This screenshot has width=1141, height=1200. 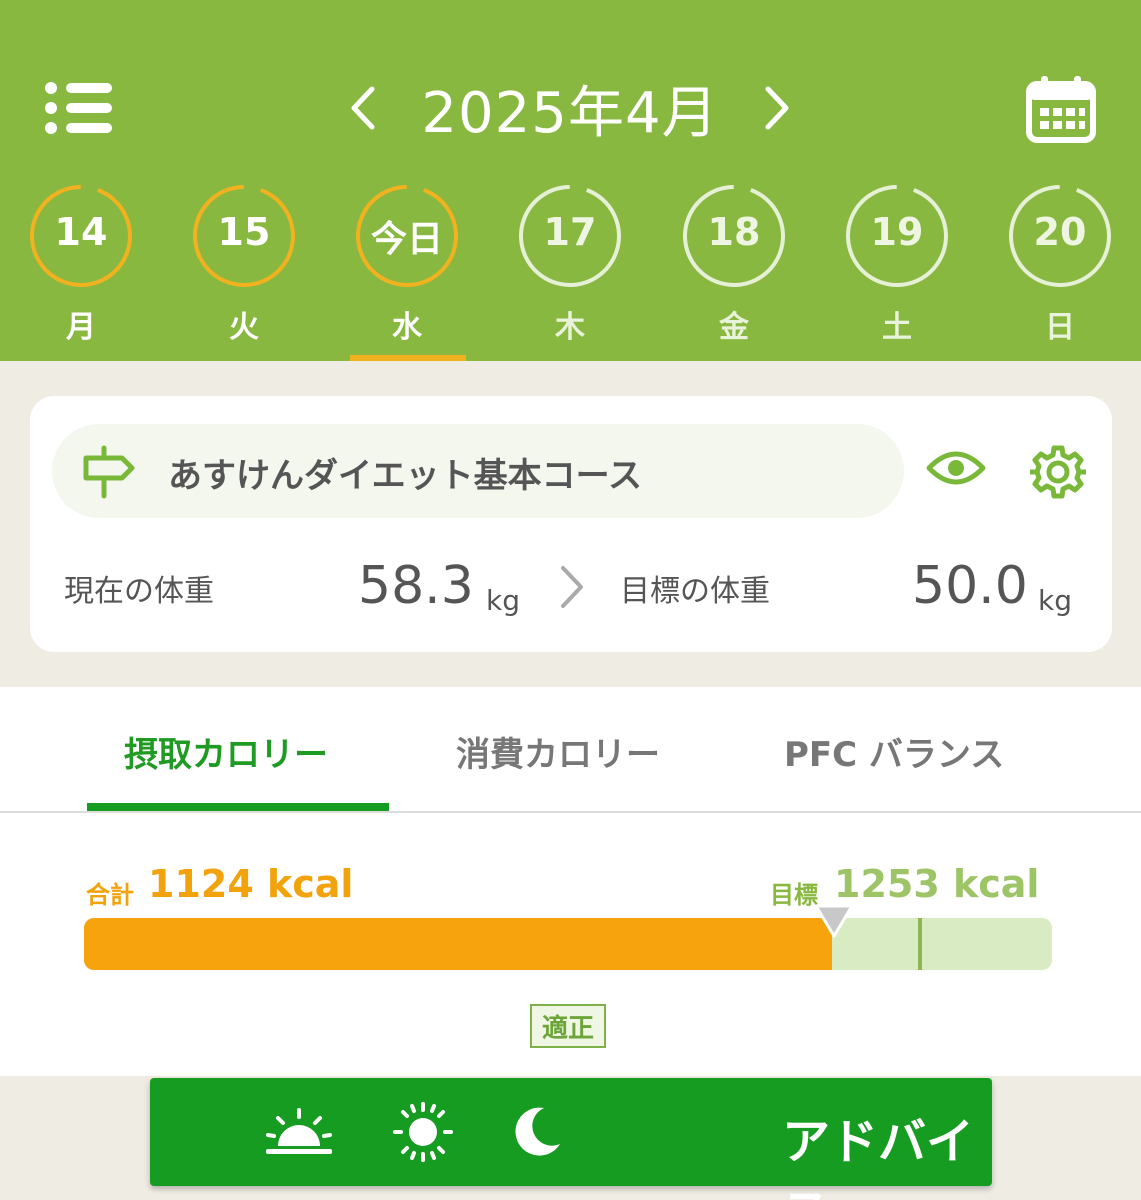 I want to click on day-weekday: 日, so click(x=1060, y=327).